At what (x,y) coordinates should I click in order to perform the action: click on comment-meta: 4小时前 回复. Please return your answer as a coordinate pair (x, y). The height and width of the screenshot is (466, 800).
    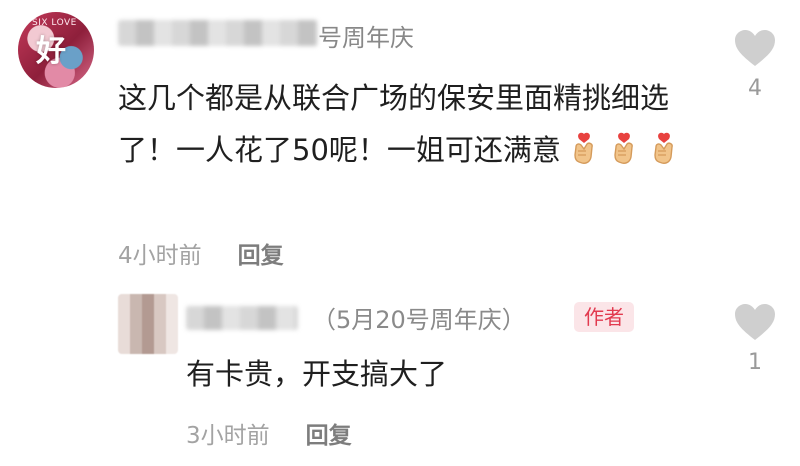
    Looking at the image, I should click on (201, 253).